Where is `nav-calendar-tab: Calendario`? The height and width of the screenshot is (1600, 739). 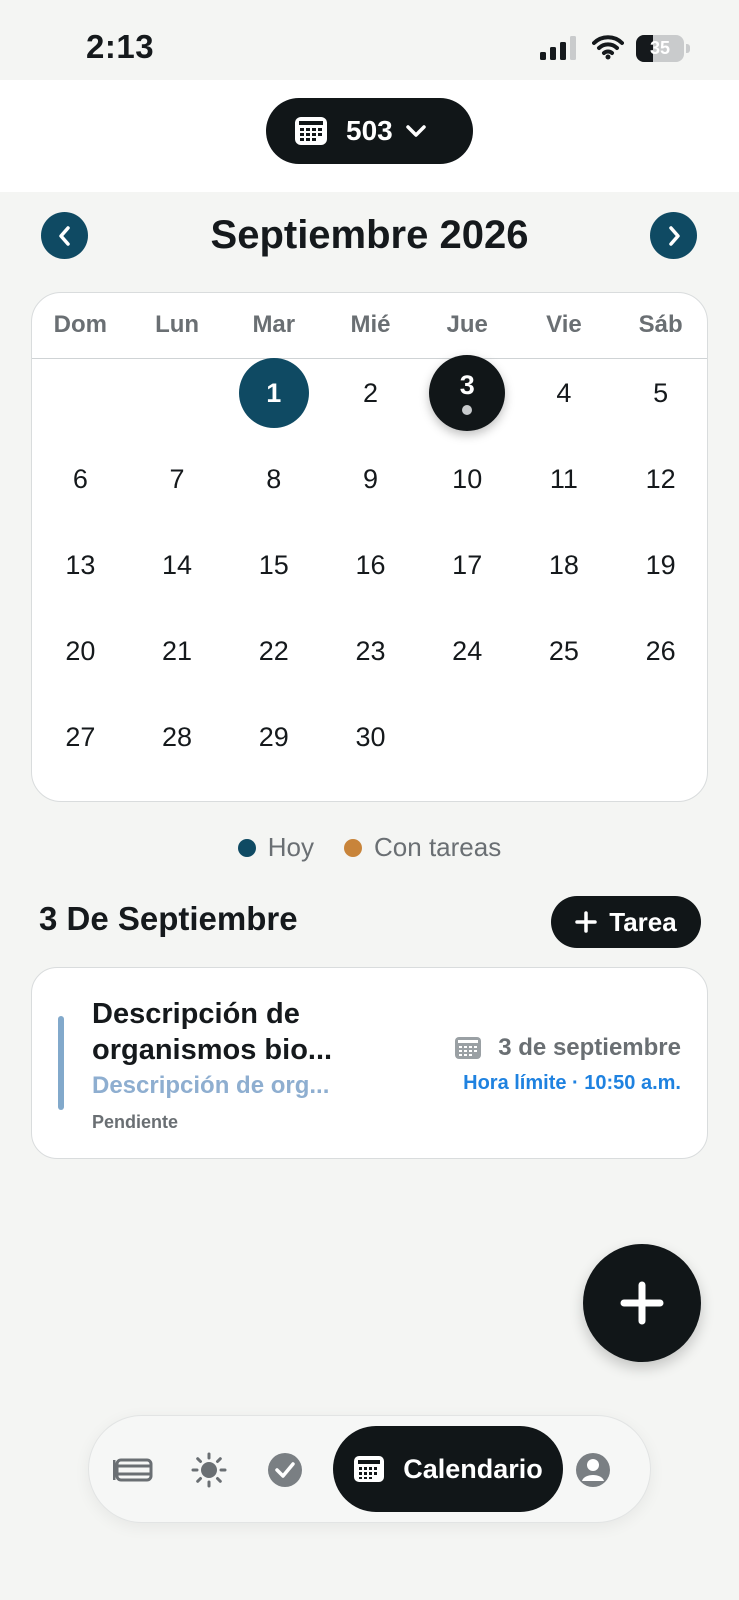 nav-calendar-tab: Calendario is located at coordinates (448, 1469).